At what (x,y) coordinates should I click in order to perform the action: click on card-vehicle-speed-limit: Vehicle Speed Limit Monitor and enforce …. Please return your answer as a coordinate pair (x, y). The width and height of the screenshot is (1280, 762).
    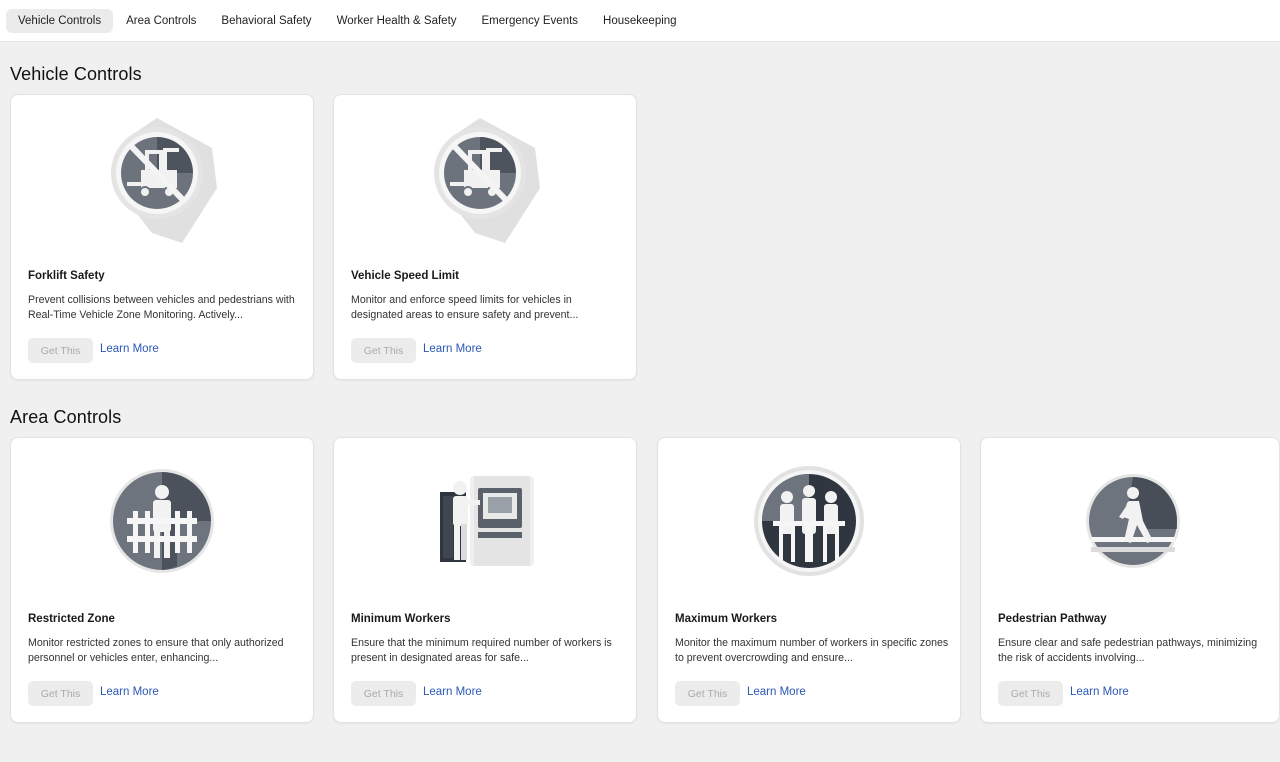
    Looking at the image, I should click on (485, 237).